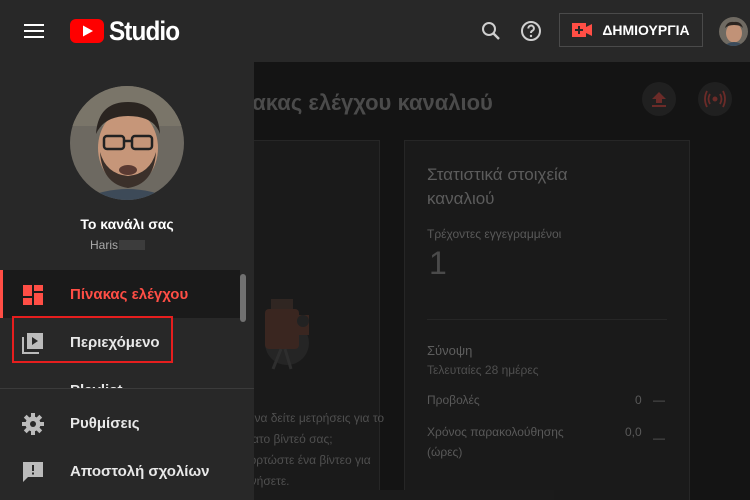 This screenshot has width=750, height=500. Describe the element at coordinates (450, 350) in the screenshot. I see `summary-heading: Σύνοψη` at that location.